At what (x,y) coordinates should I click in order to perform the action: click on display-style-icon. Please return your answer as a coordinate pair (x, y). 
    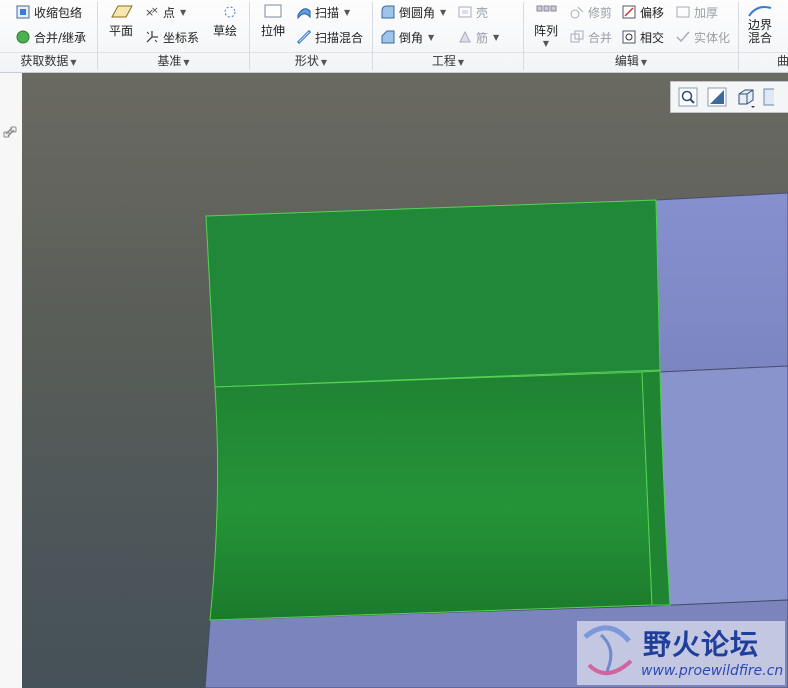
    Looking at the image, I should click on (746, 97).